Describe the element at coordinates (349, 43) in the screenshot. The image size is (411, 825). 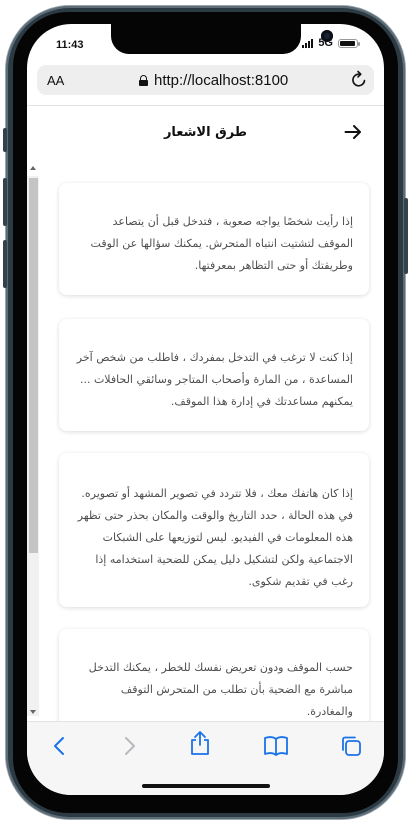
I see `battery-icon` at that location.